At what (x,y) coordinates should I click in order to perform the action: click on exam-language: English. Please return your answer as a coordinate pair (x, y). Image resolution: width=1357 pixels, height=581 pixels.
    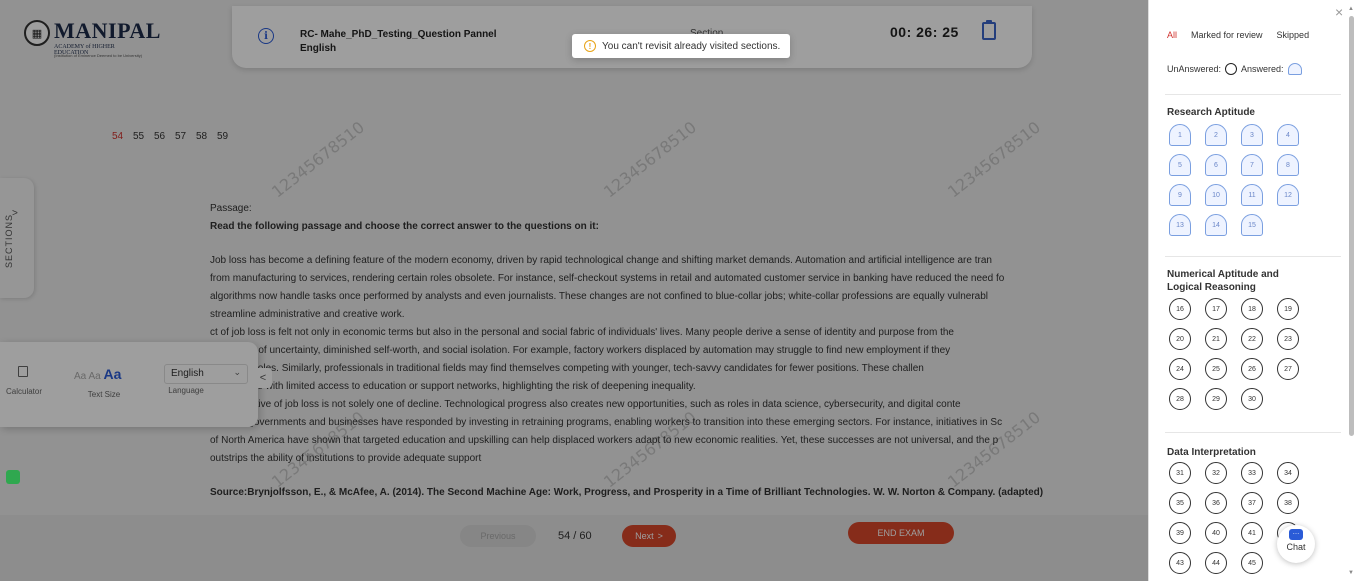
    Looking at the image, I should click on (318, 48).